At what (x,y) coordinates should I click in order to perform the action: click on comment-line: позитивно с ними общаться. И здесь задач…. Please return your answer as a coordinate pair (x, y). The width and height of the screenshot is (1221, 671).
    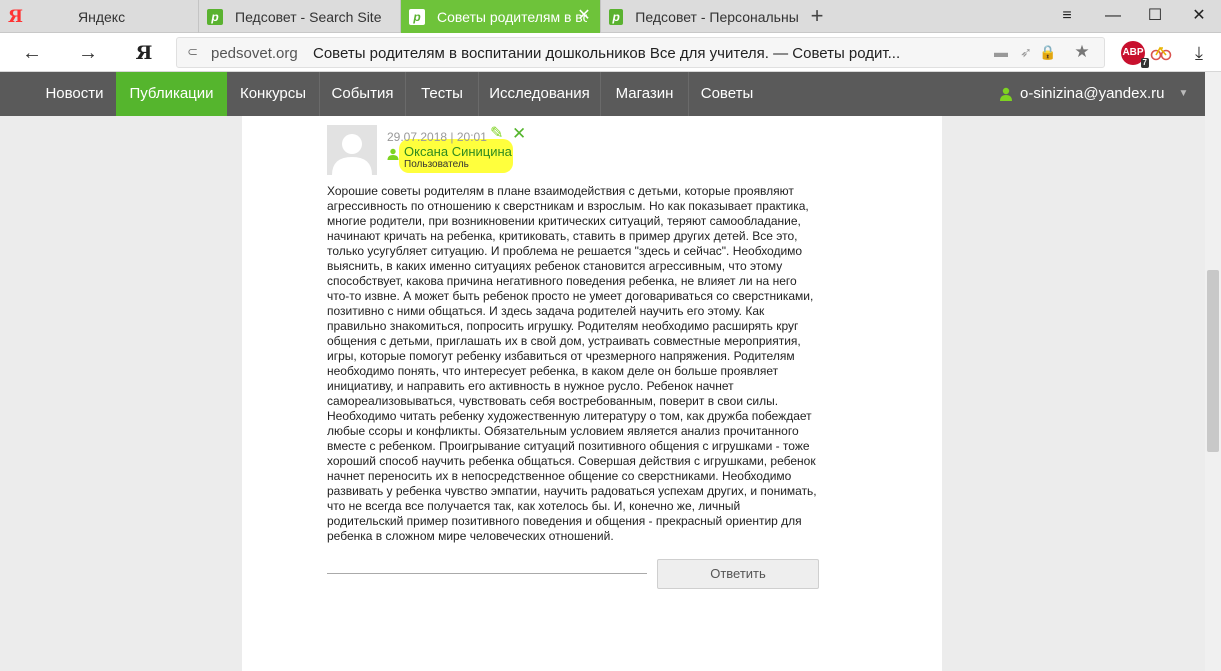
    Looking at the image, I should click on (546, 311).